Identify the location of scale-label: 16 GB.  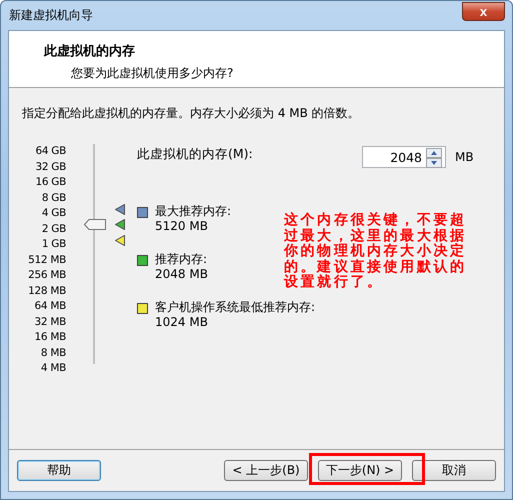
(50, 182).